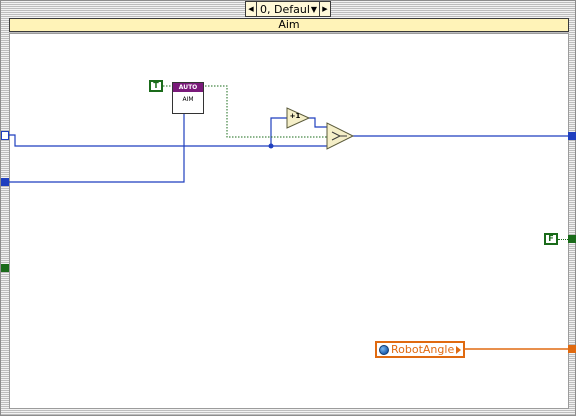  I want to click on select-node, so click(340, 136).